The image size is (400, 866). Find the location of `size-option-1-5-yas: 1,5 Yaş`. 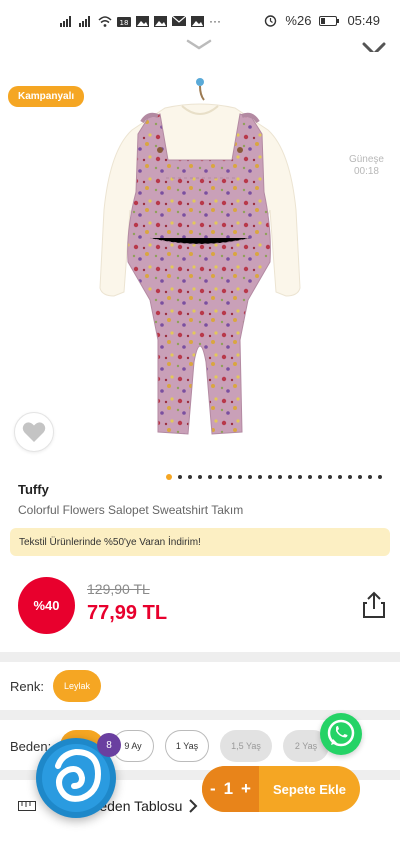

size-option-1-5-yas: 1,5 Yaş is located at coordinates (246, 746).